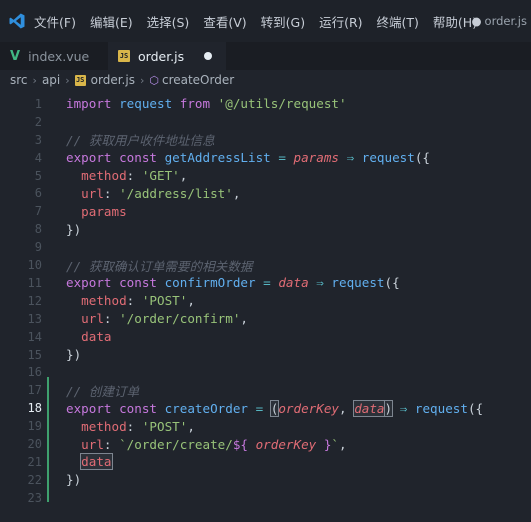 This screenshot has width=531, height=522. I want to click on line-number: 17, so click(34, 390).